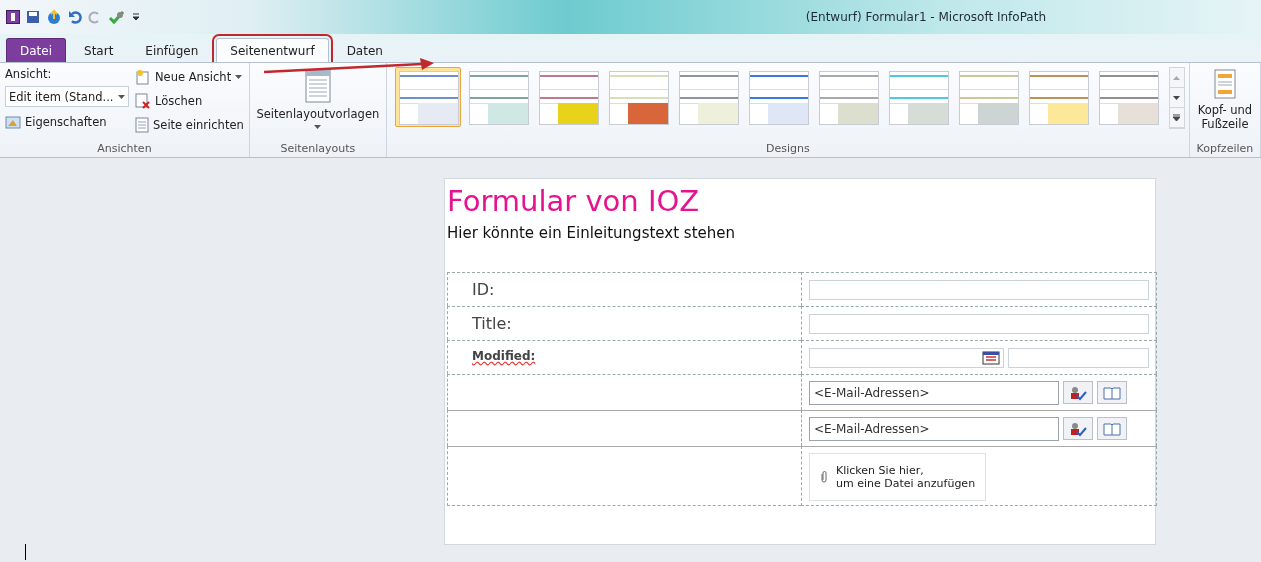 The image size is (1261, 562). Describe the element at coordinates (1225, 149) in the screenshot. I see `group-label: Kopfzeilen` at that location.